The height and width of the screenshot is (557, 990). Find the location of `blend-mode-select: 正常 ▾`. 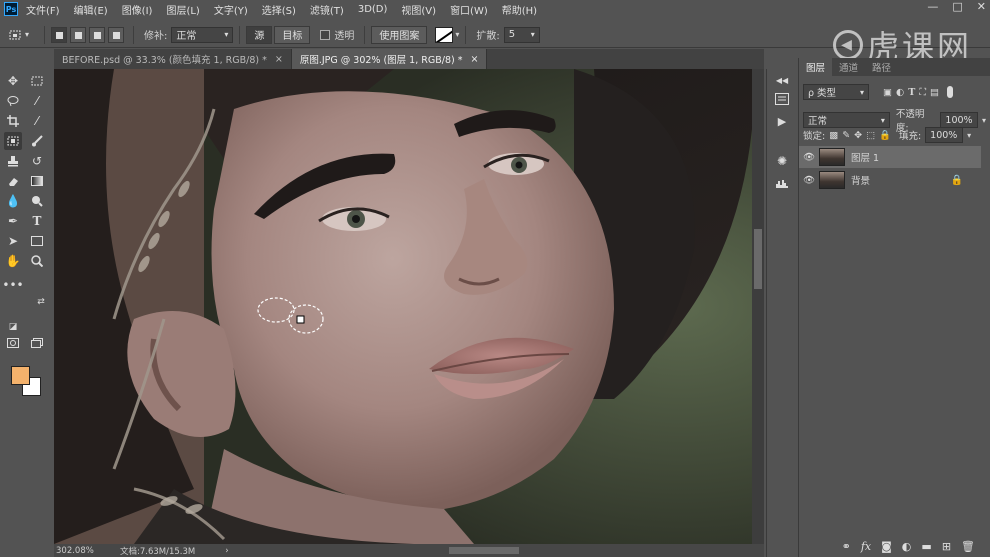

blend-mode-select: 正常 ▾ is located at coordinates (846, 120).